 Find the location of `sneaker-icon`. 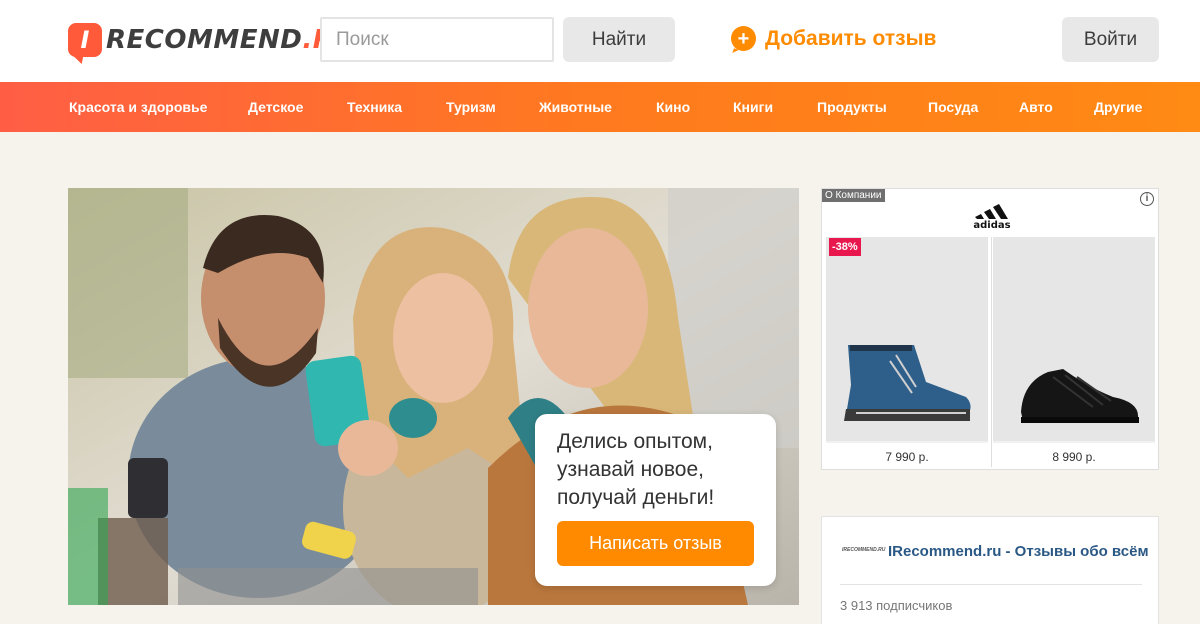

sneaker-icon is located at coordinates (1080, 396).